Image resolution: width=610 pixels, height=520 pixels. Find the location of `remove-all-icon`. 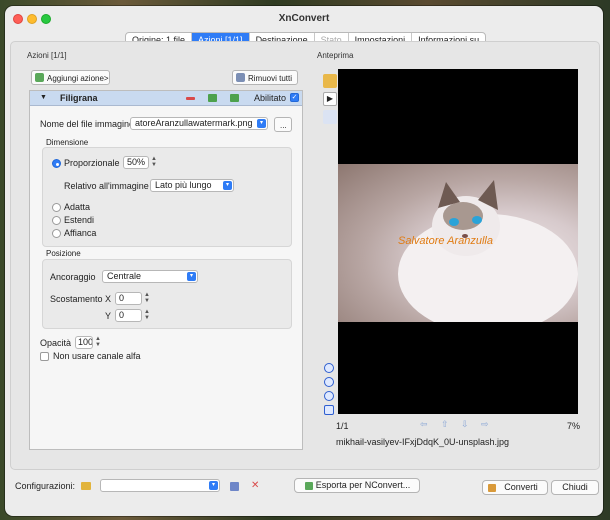

remove-all-icon is located at coordinates (240, 77).